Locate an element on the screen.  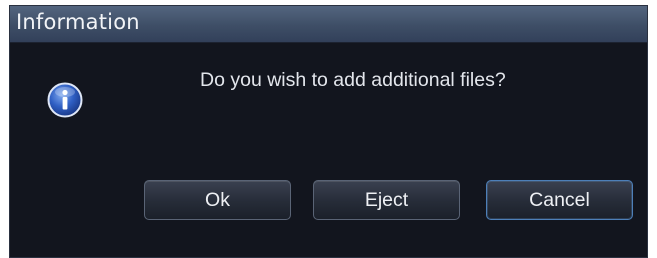
eject-button: Eject is located at coordinates (386, 200).